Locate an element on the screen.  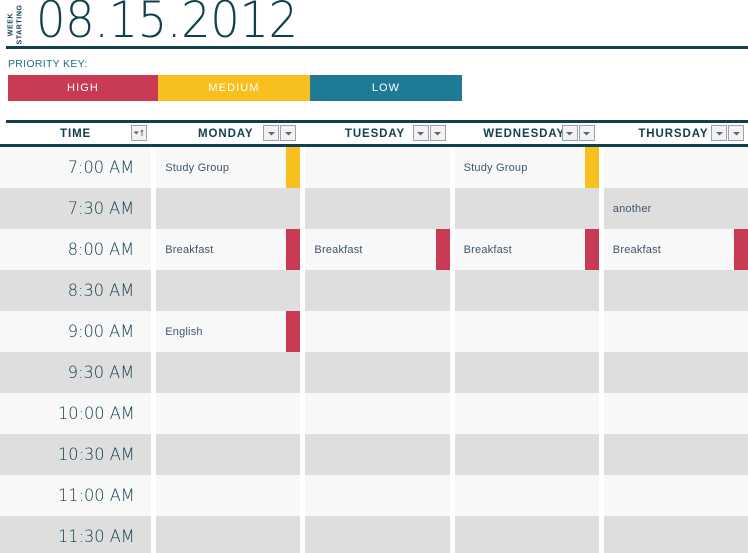
sort-filter-button is located at coordinates (139, 133).